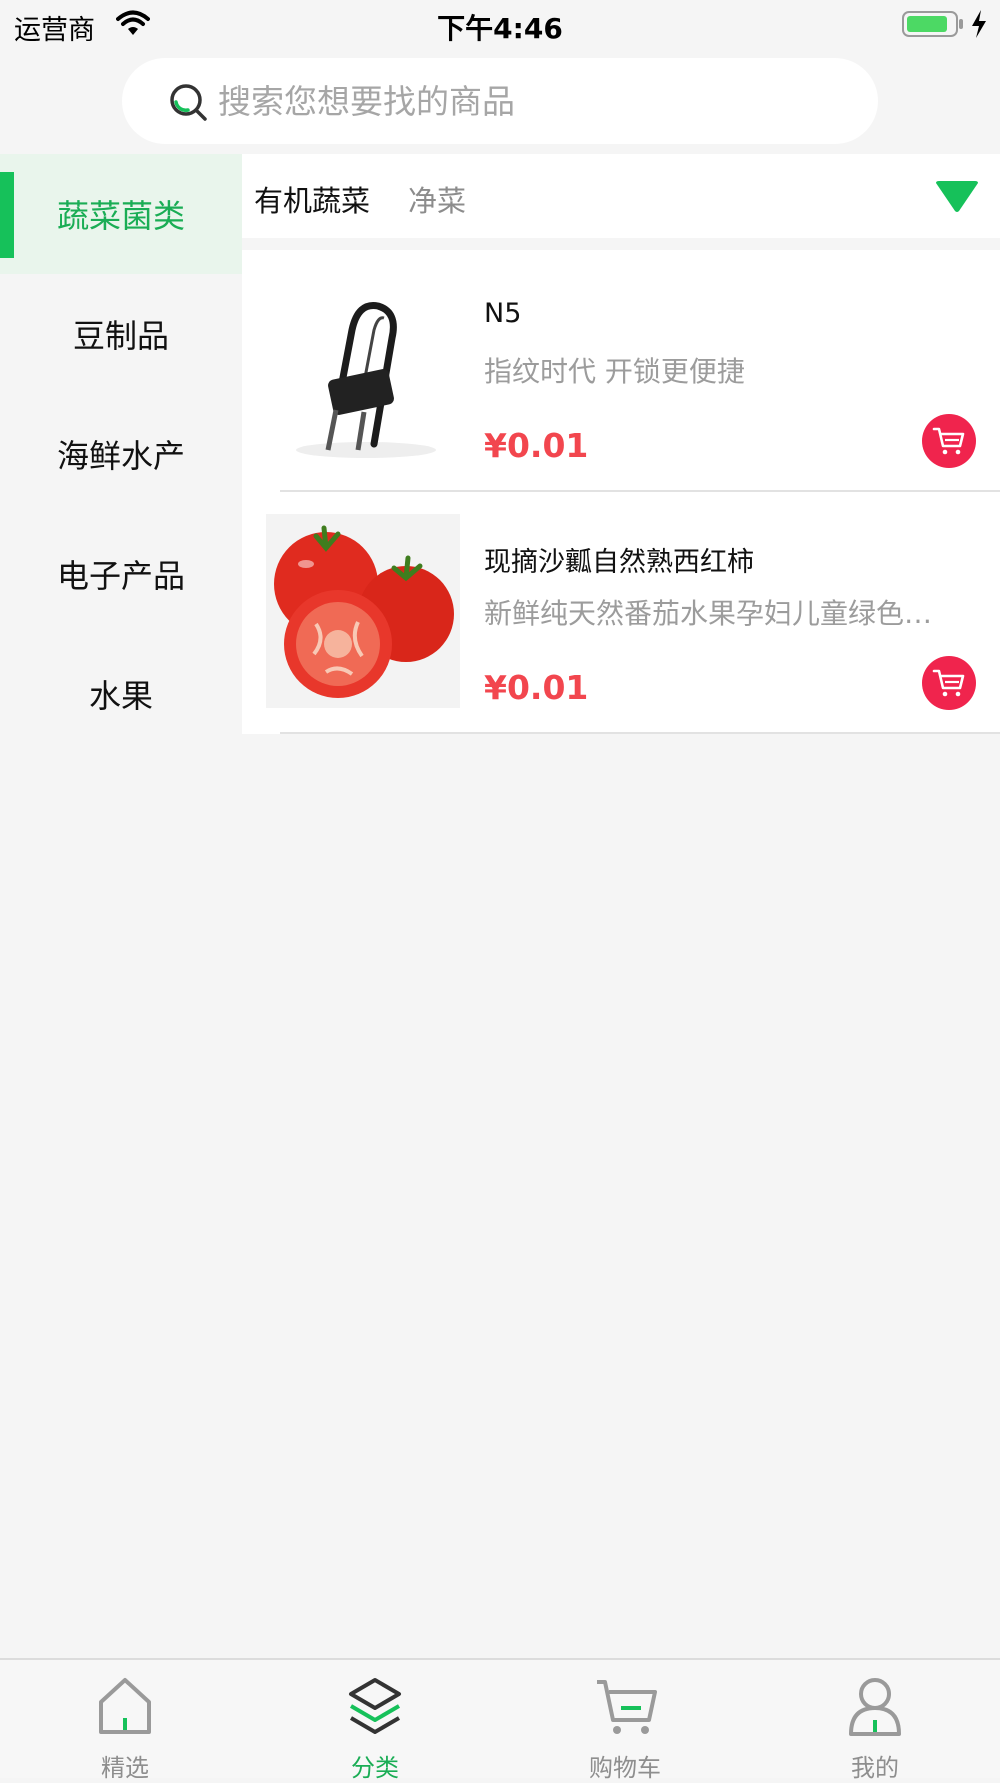 This screenshot has width=1000, height=1783. I want to click on sidebar-item-fruit: 水果, so click(121, 694).